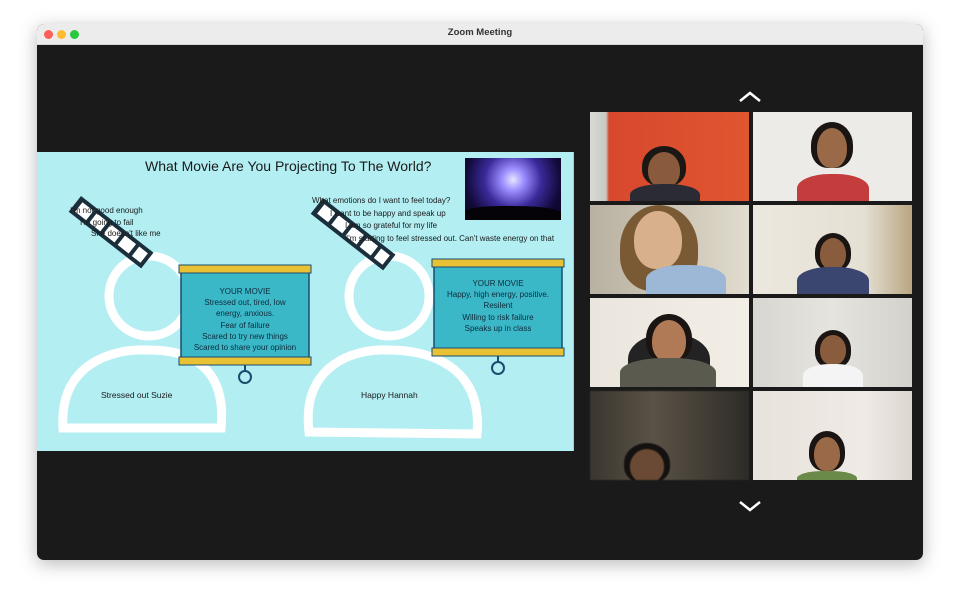 Image resolution: width=960 pixels, height=609 pixels. I want to click on movie-line: Willing to risk failure, so click(498, 317).